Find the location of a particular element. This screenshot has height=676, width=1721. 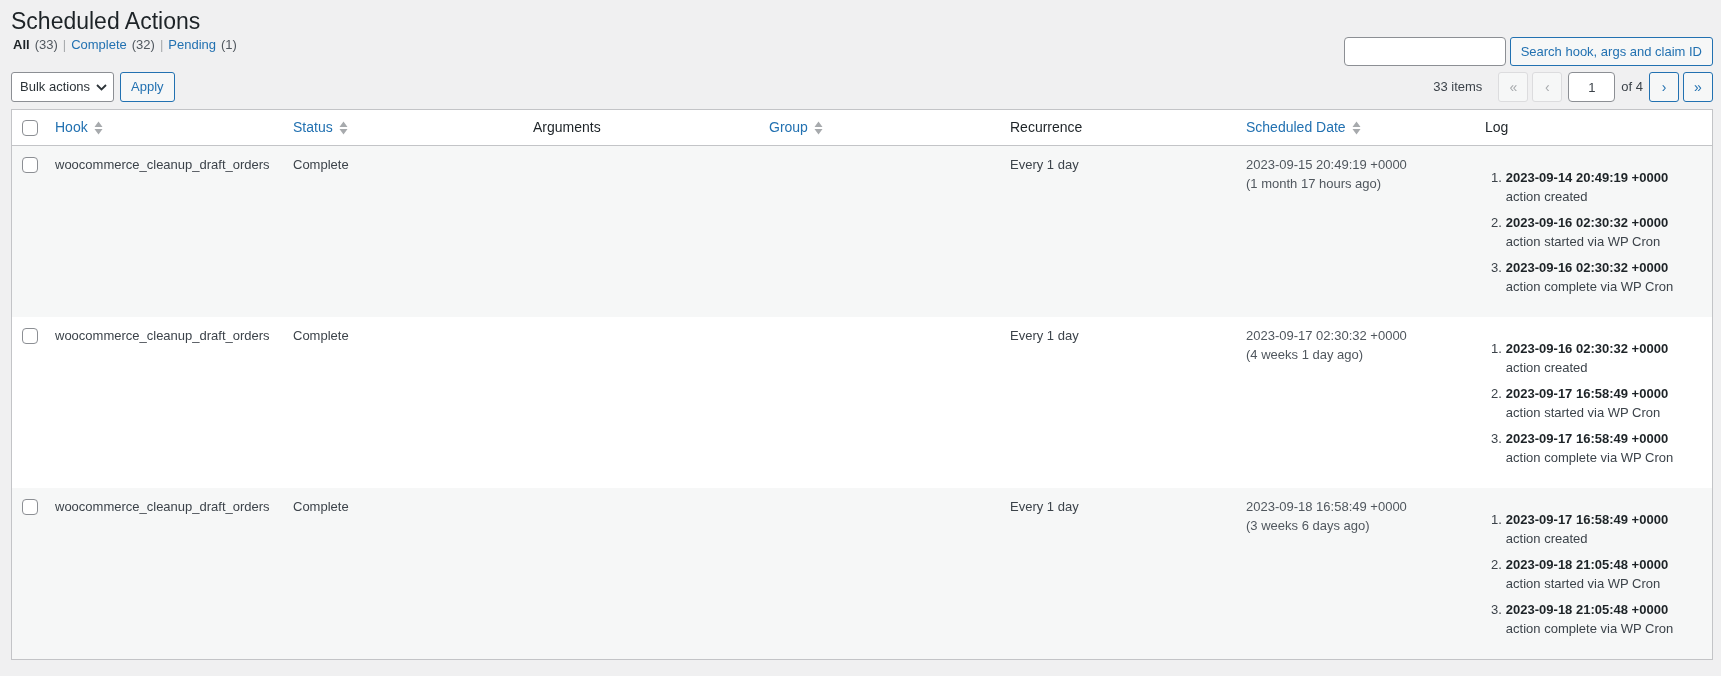

column-header: Status is located at coordinates (313, 127).